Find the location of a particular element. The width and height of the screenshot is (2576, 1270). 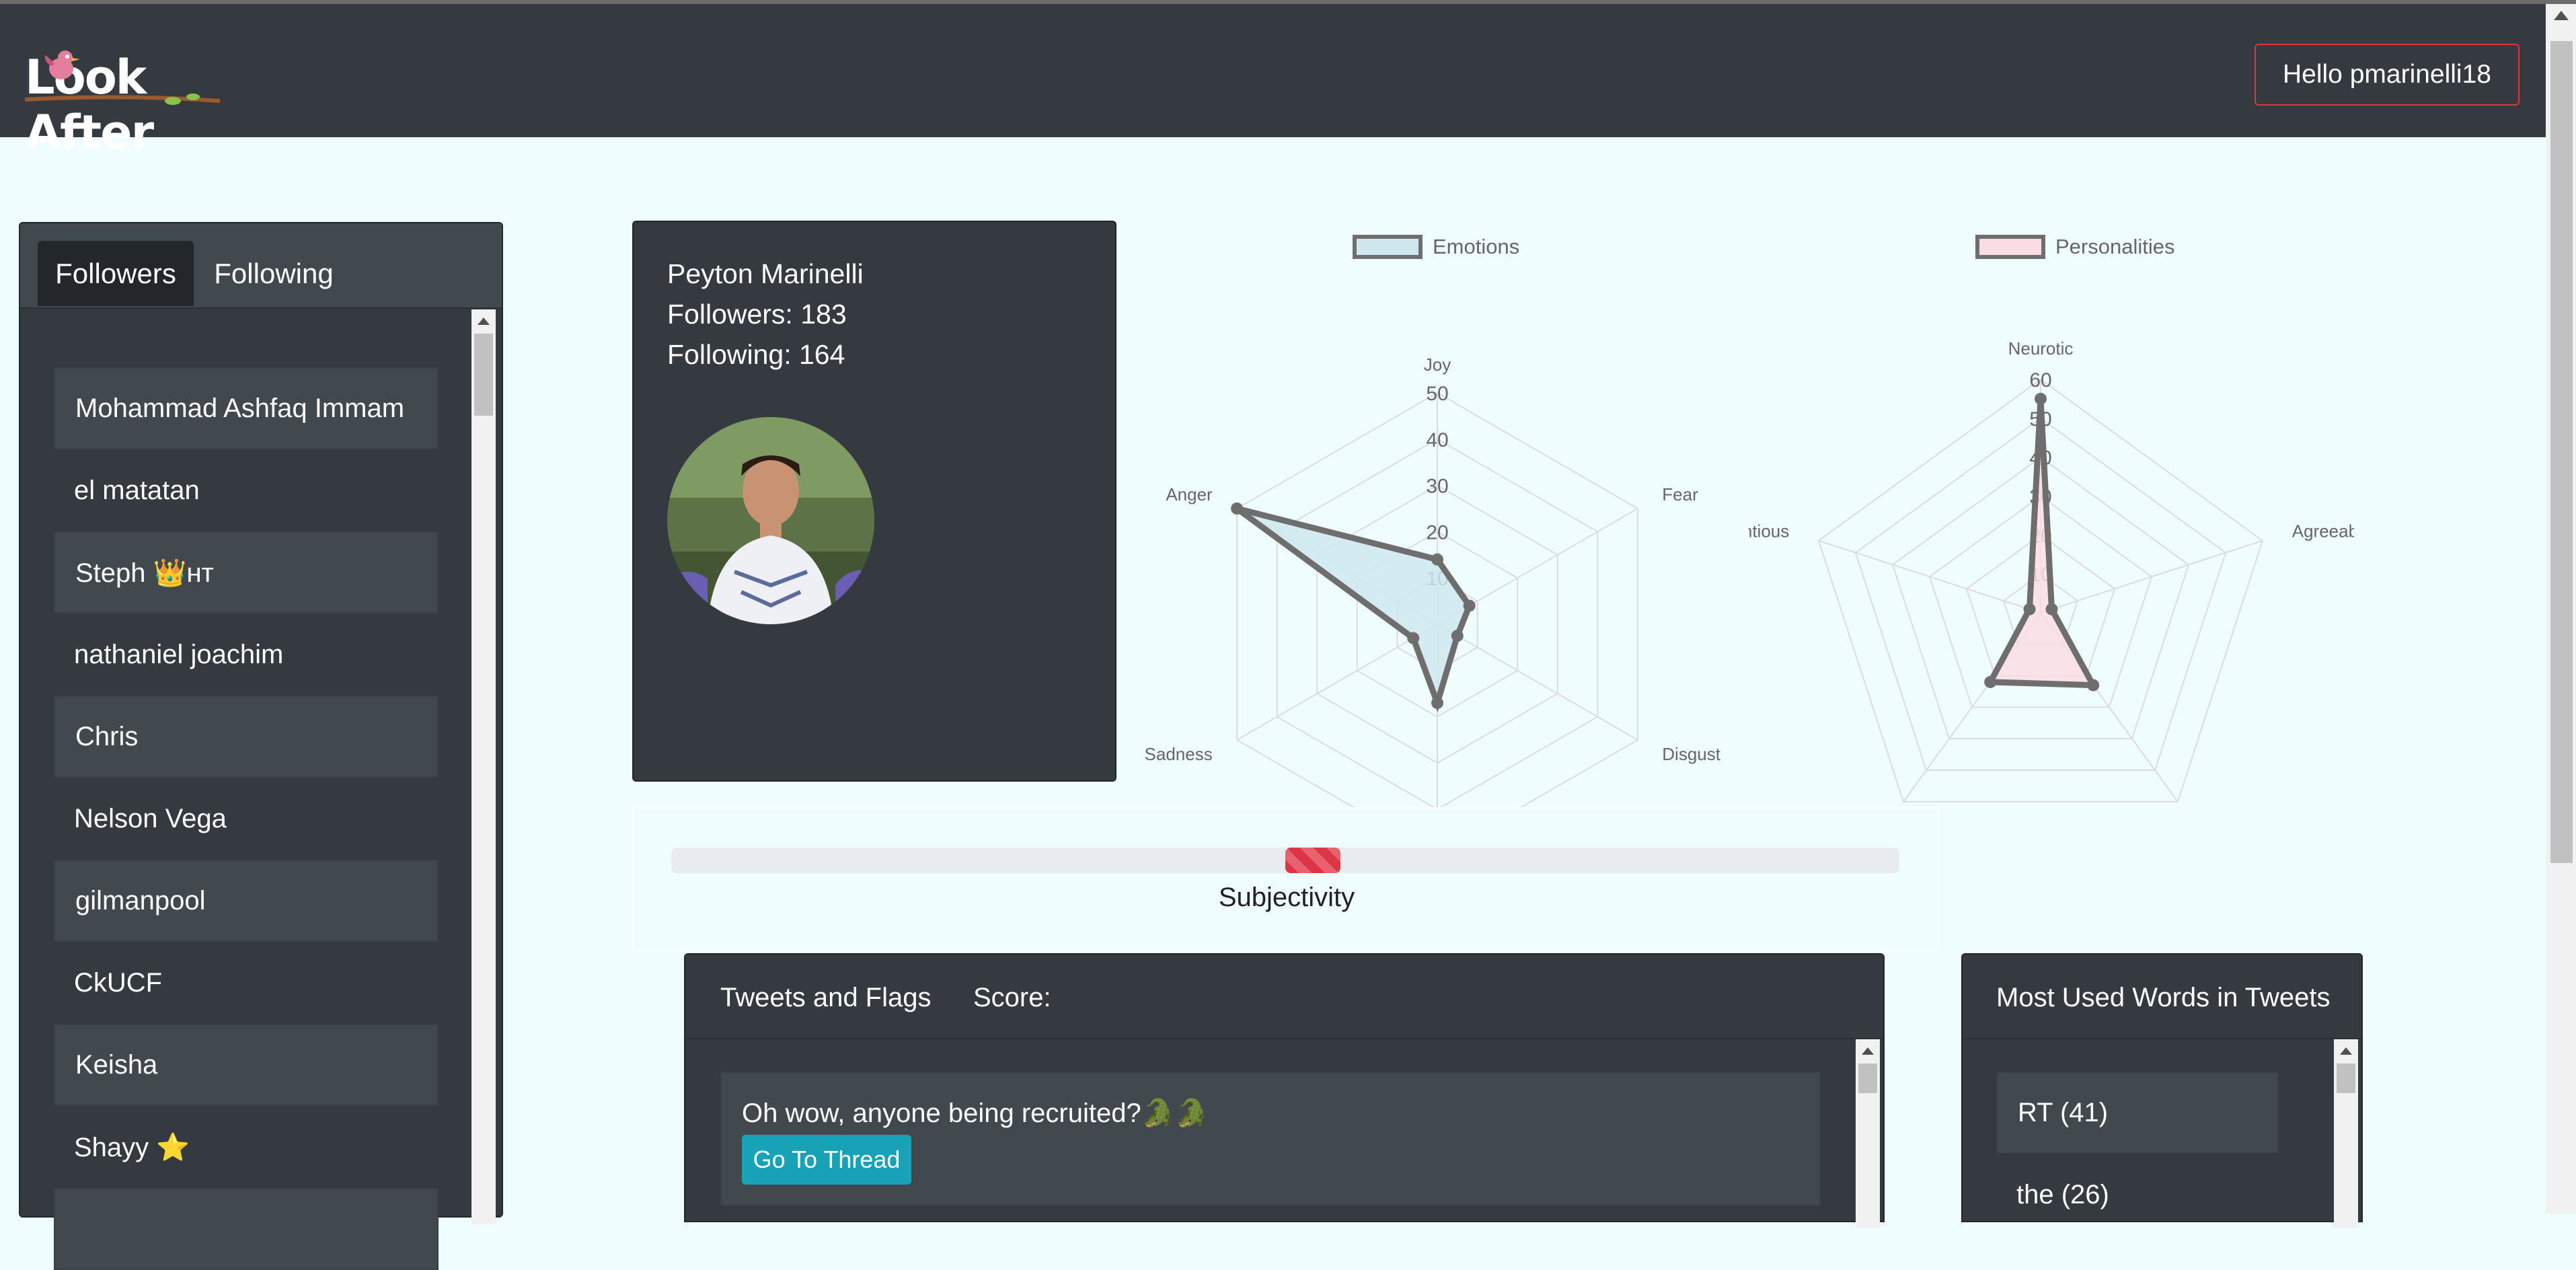

avatar is located at coordinates (770, 520).